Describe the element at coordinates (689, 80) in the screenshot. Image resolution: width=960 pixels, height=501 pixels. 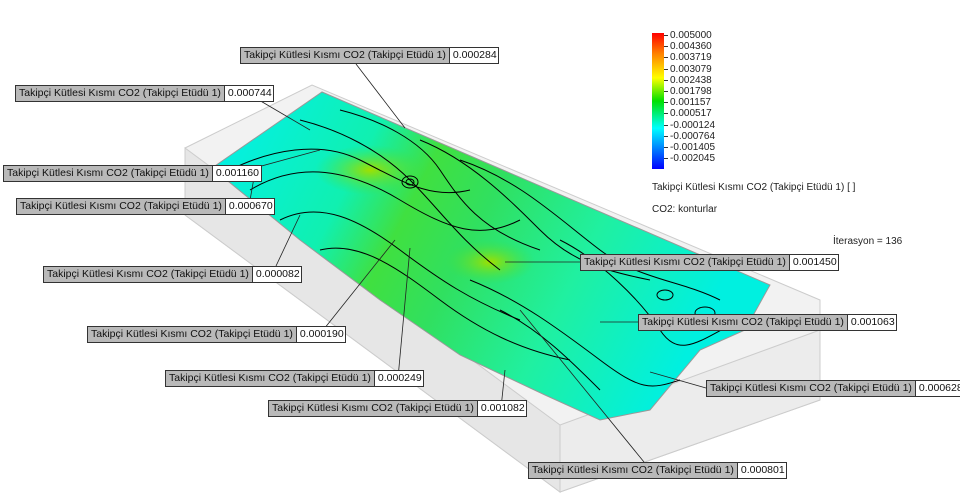
I see `legend-tick: 0.002438` at that location.